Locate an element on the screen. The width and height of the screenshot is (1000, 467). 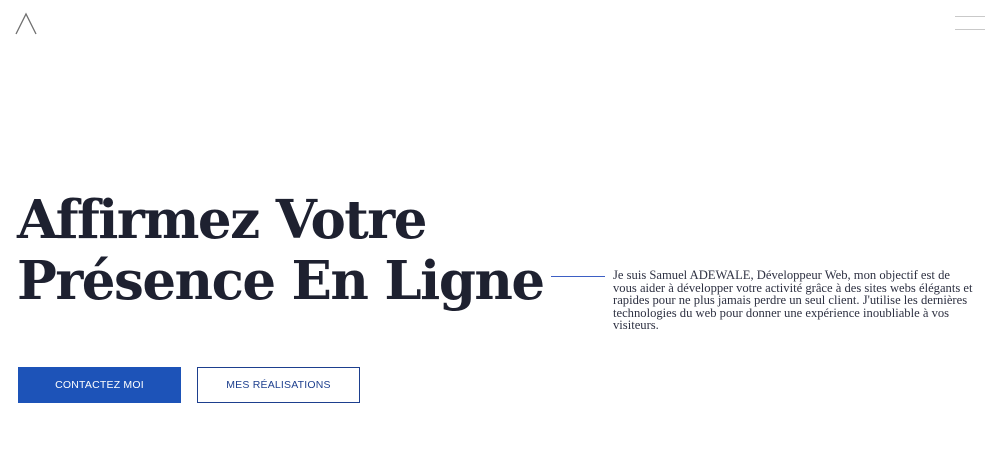
contact-button: CONTACTEZ MOI is located at coordinates (99, 385).